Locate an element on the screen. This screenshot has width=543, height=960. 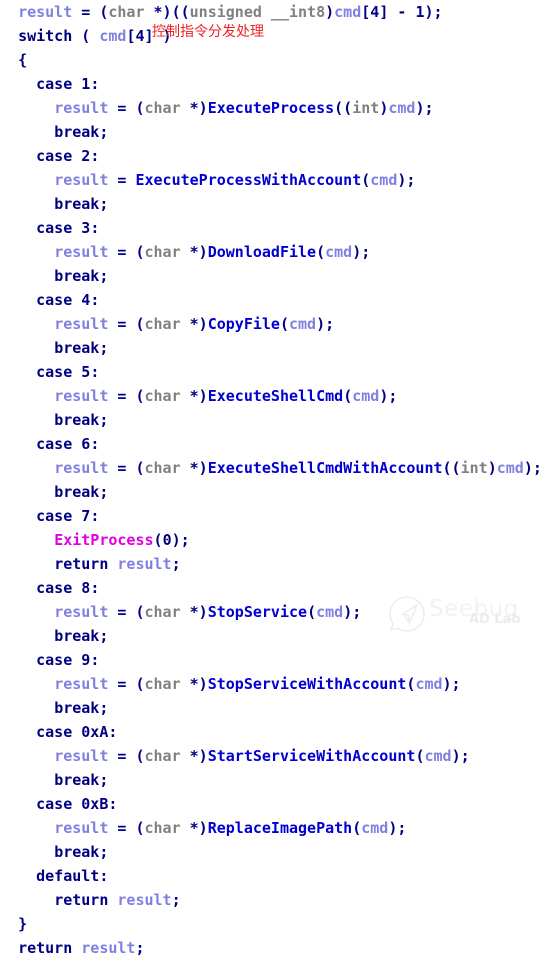
function-name-token: StopService is located at coordinates (257, 612).